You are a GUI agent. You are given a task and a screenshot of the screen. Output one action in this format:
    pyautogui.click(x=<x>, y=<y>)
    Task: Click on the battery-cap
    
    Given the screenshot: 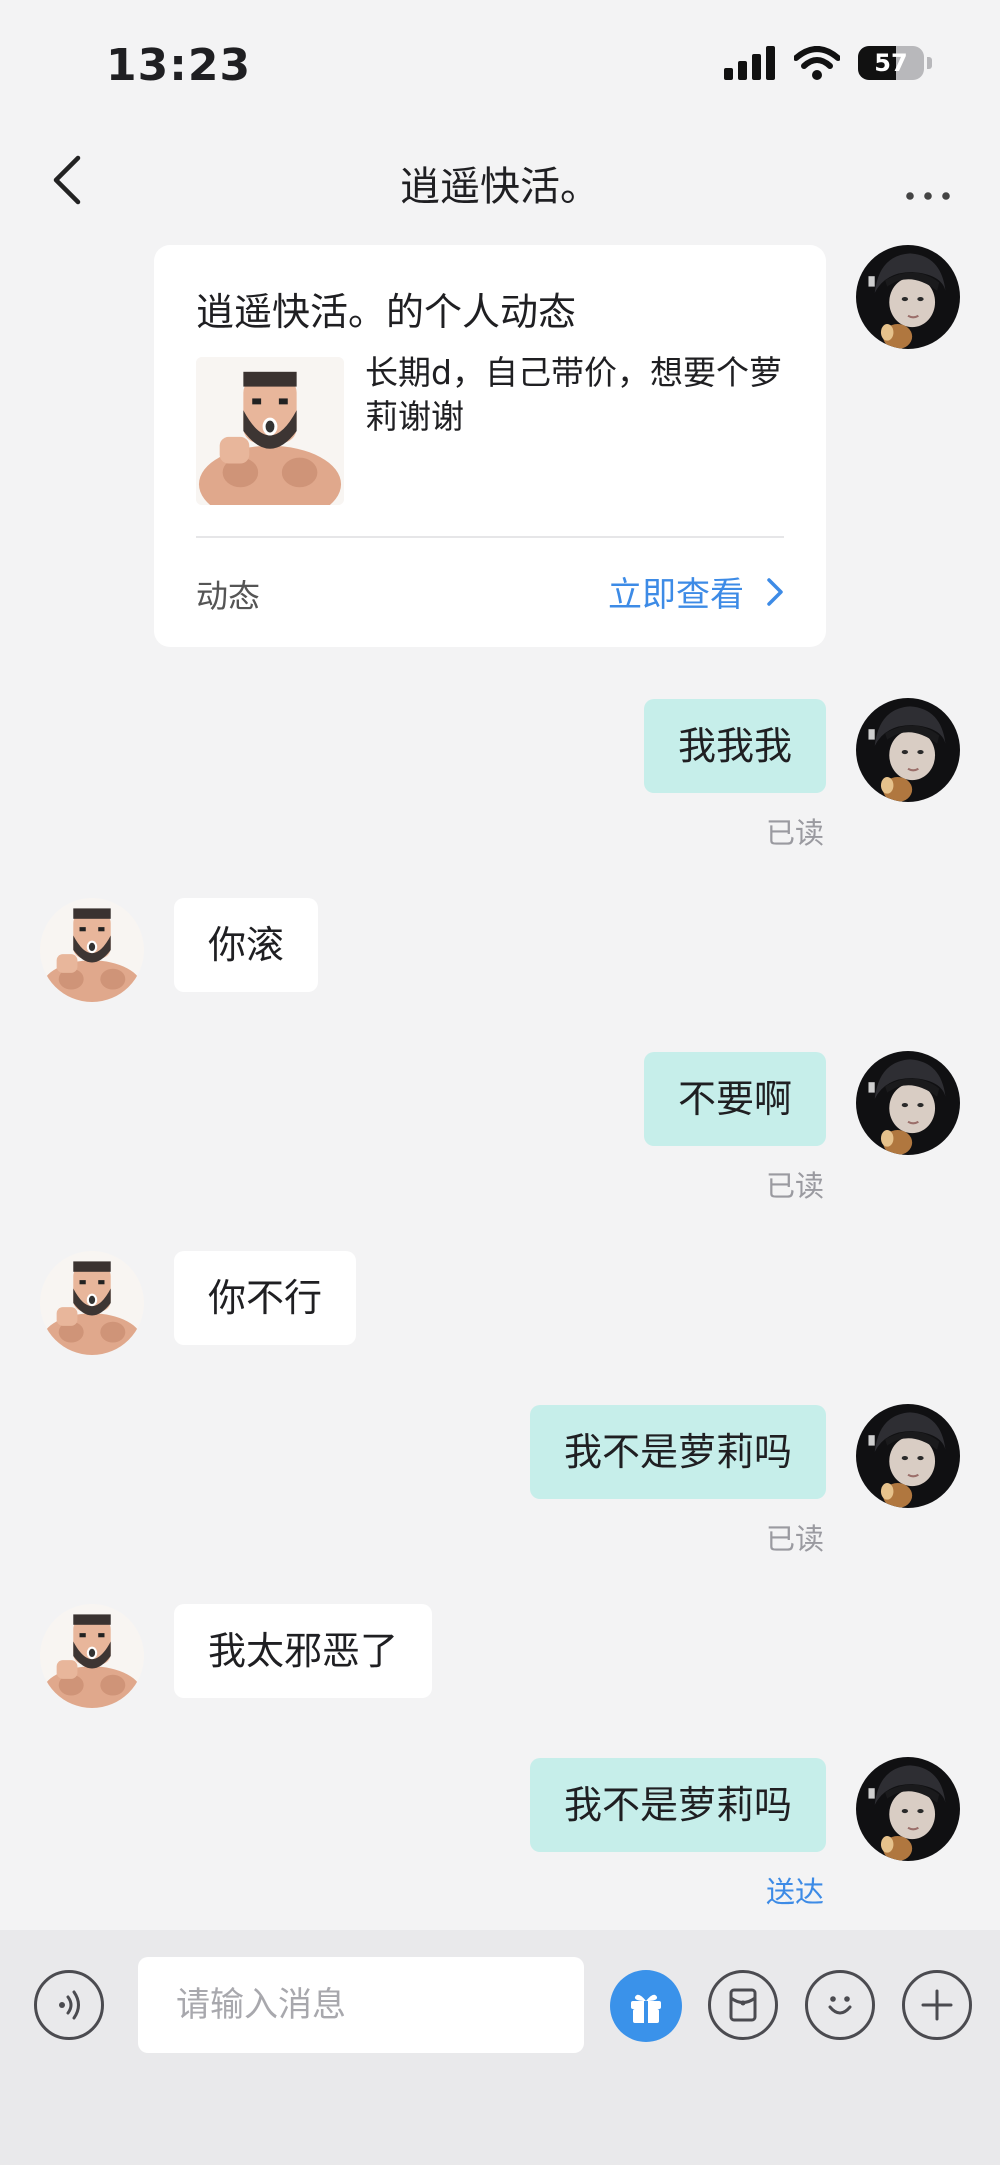 What is the action you would take?
    pyautogui.click(x=929, y=63)
    